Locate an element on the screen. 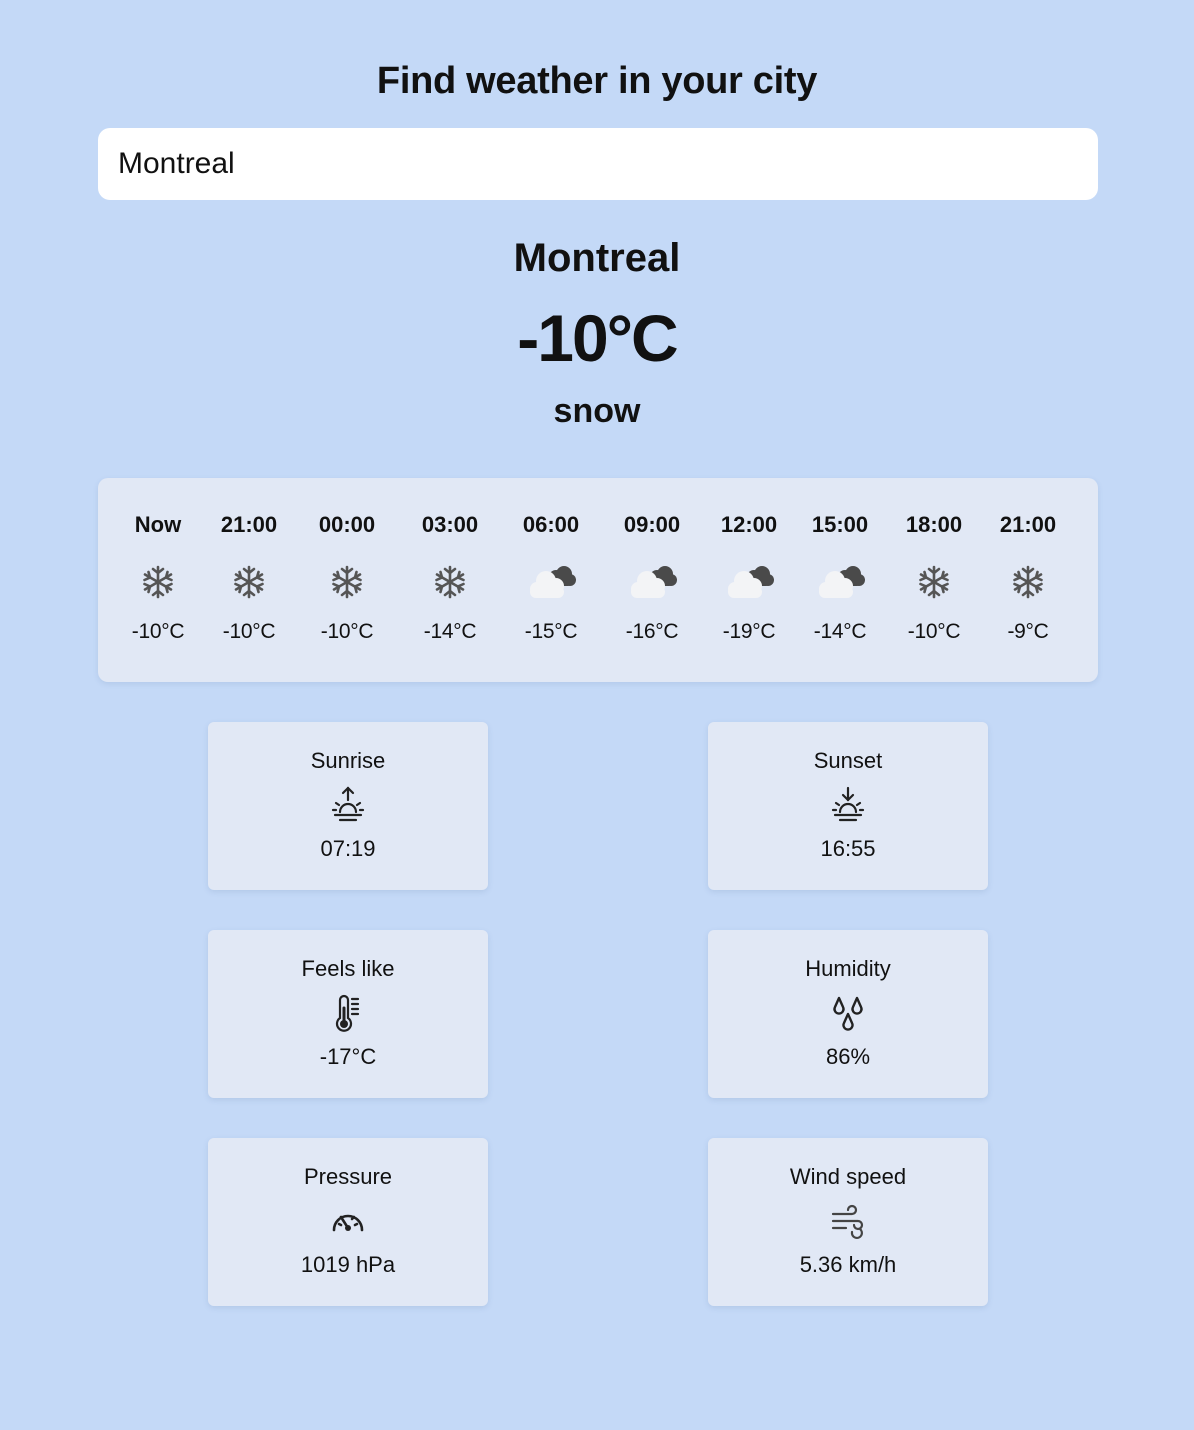 The height and width of the screenshot is (1430, 1194). forecast-time: 06:00 is located at coordinates (551, 524).